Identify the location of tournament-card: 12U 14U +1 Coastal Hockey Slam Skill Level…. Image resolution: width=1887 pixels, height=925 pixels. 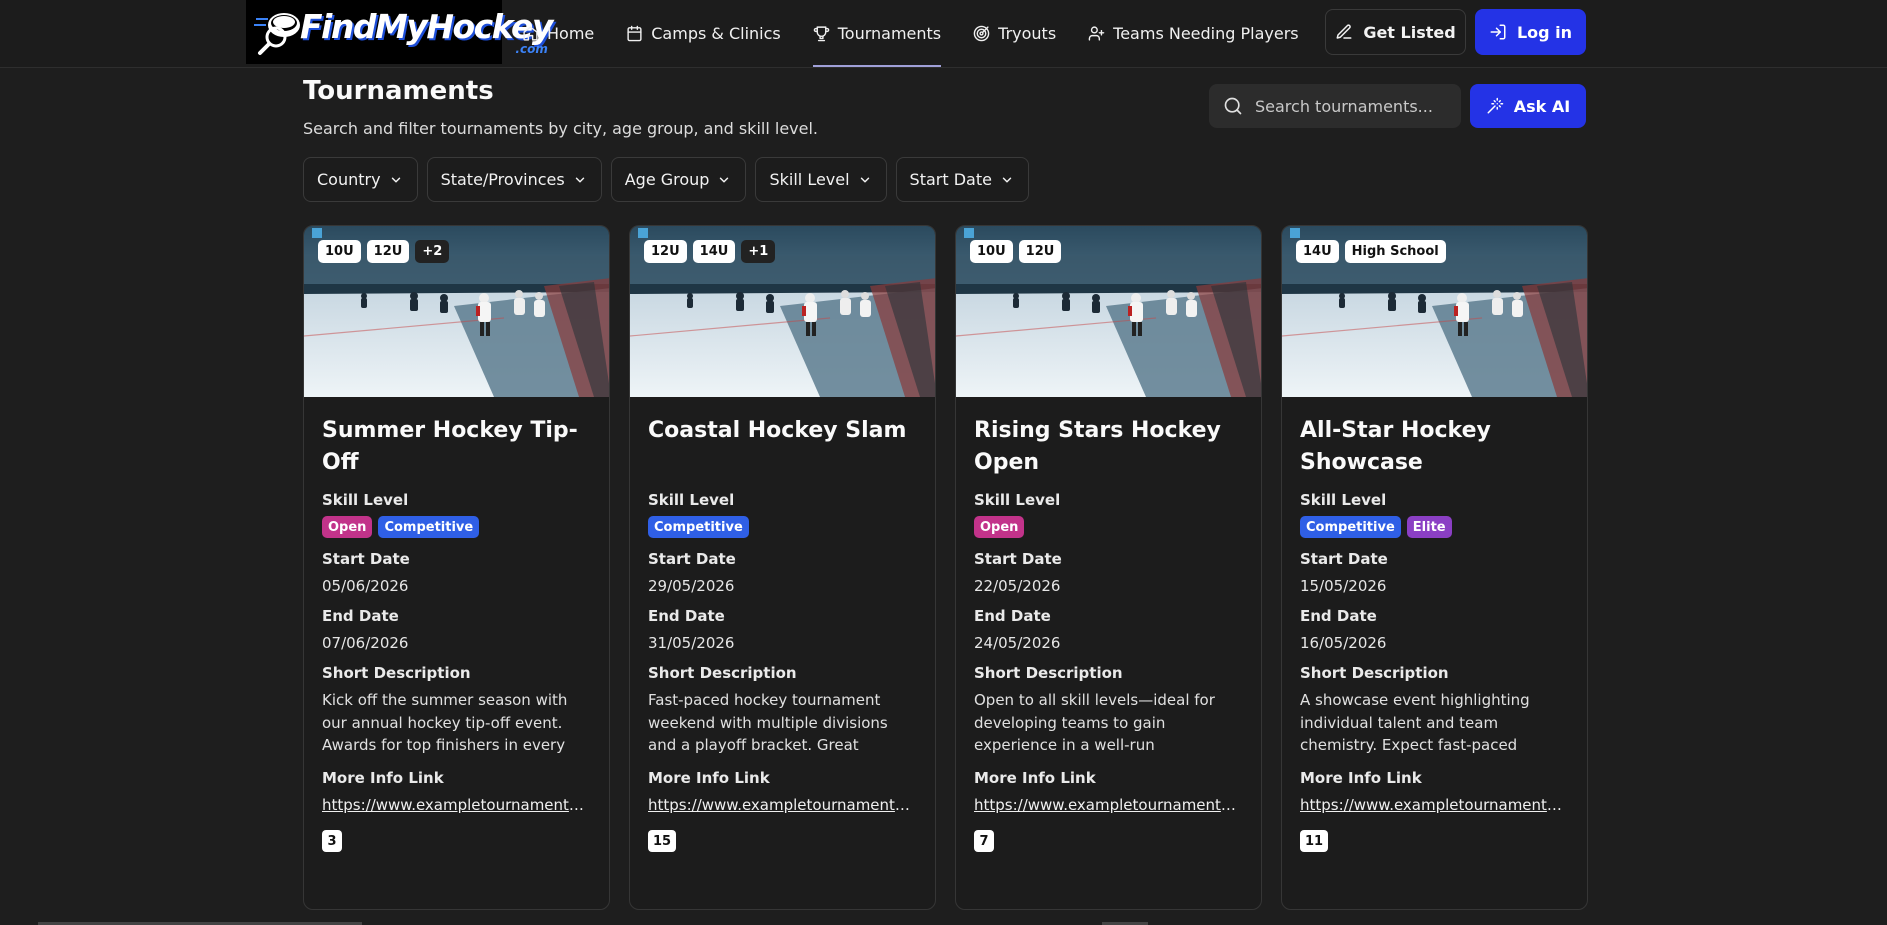
(782, 567).